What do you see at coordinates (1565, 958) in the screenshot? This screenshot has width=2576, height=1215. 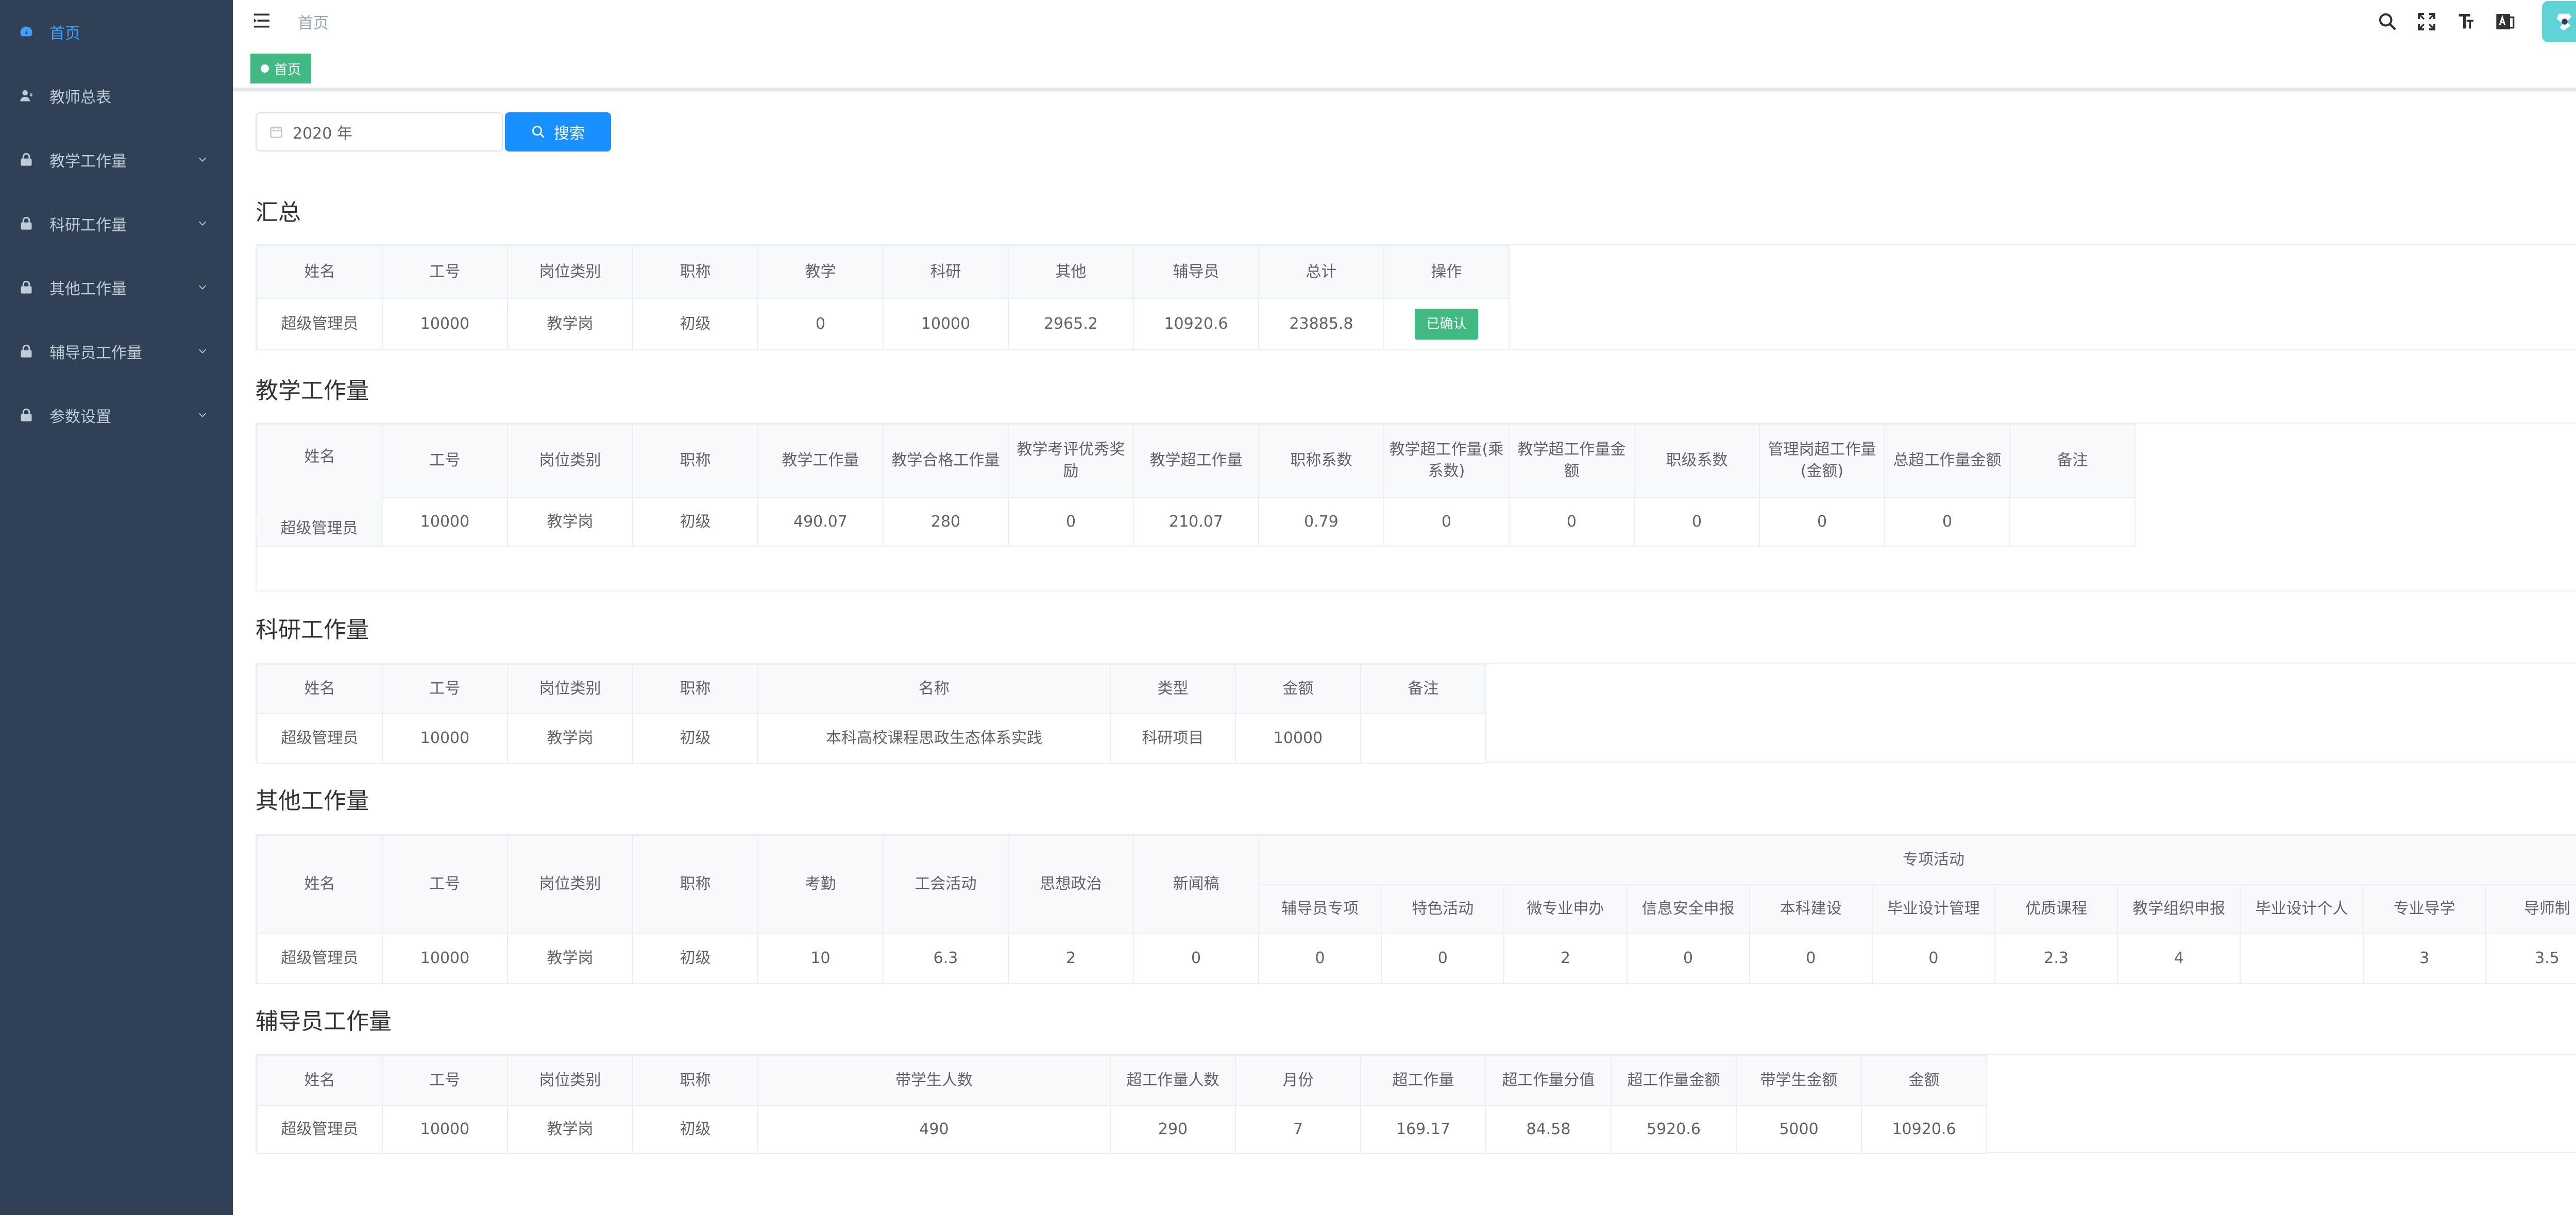 I see `table-cell: 2` at bounding box center [1565, 958].